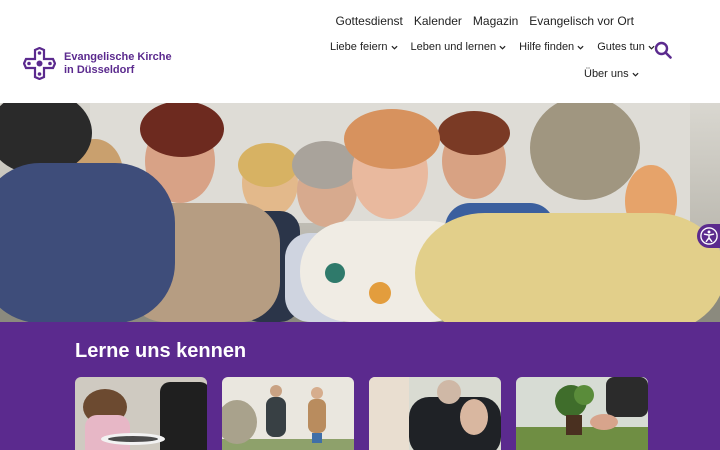  What do you see at coordinates (39, 63) in the screenshot?
I see `cross-logo-icon` at bounding box center [39, 63].